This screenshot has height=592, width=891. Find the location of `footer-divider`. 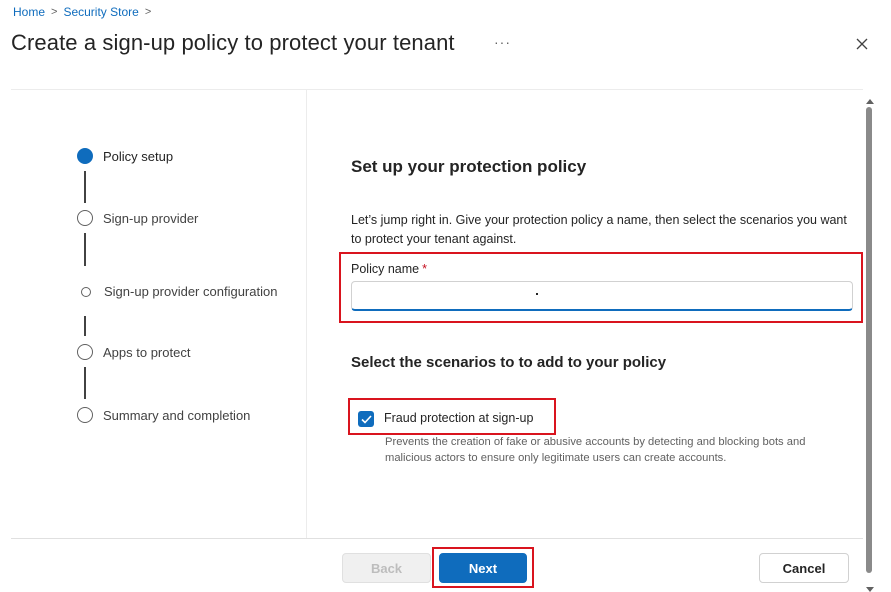

footer-divider is located at coordinates (437, 538).